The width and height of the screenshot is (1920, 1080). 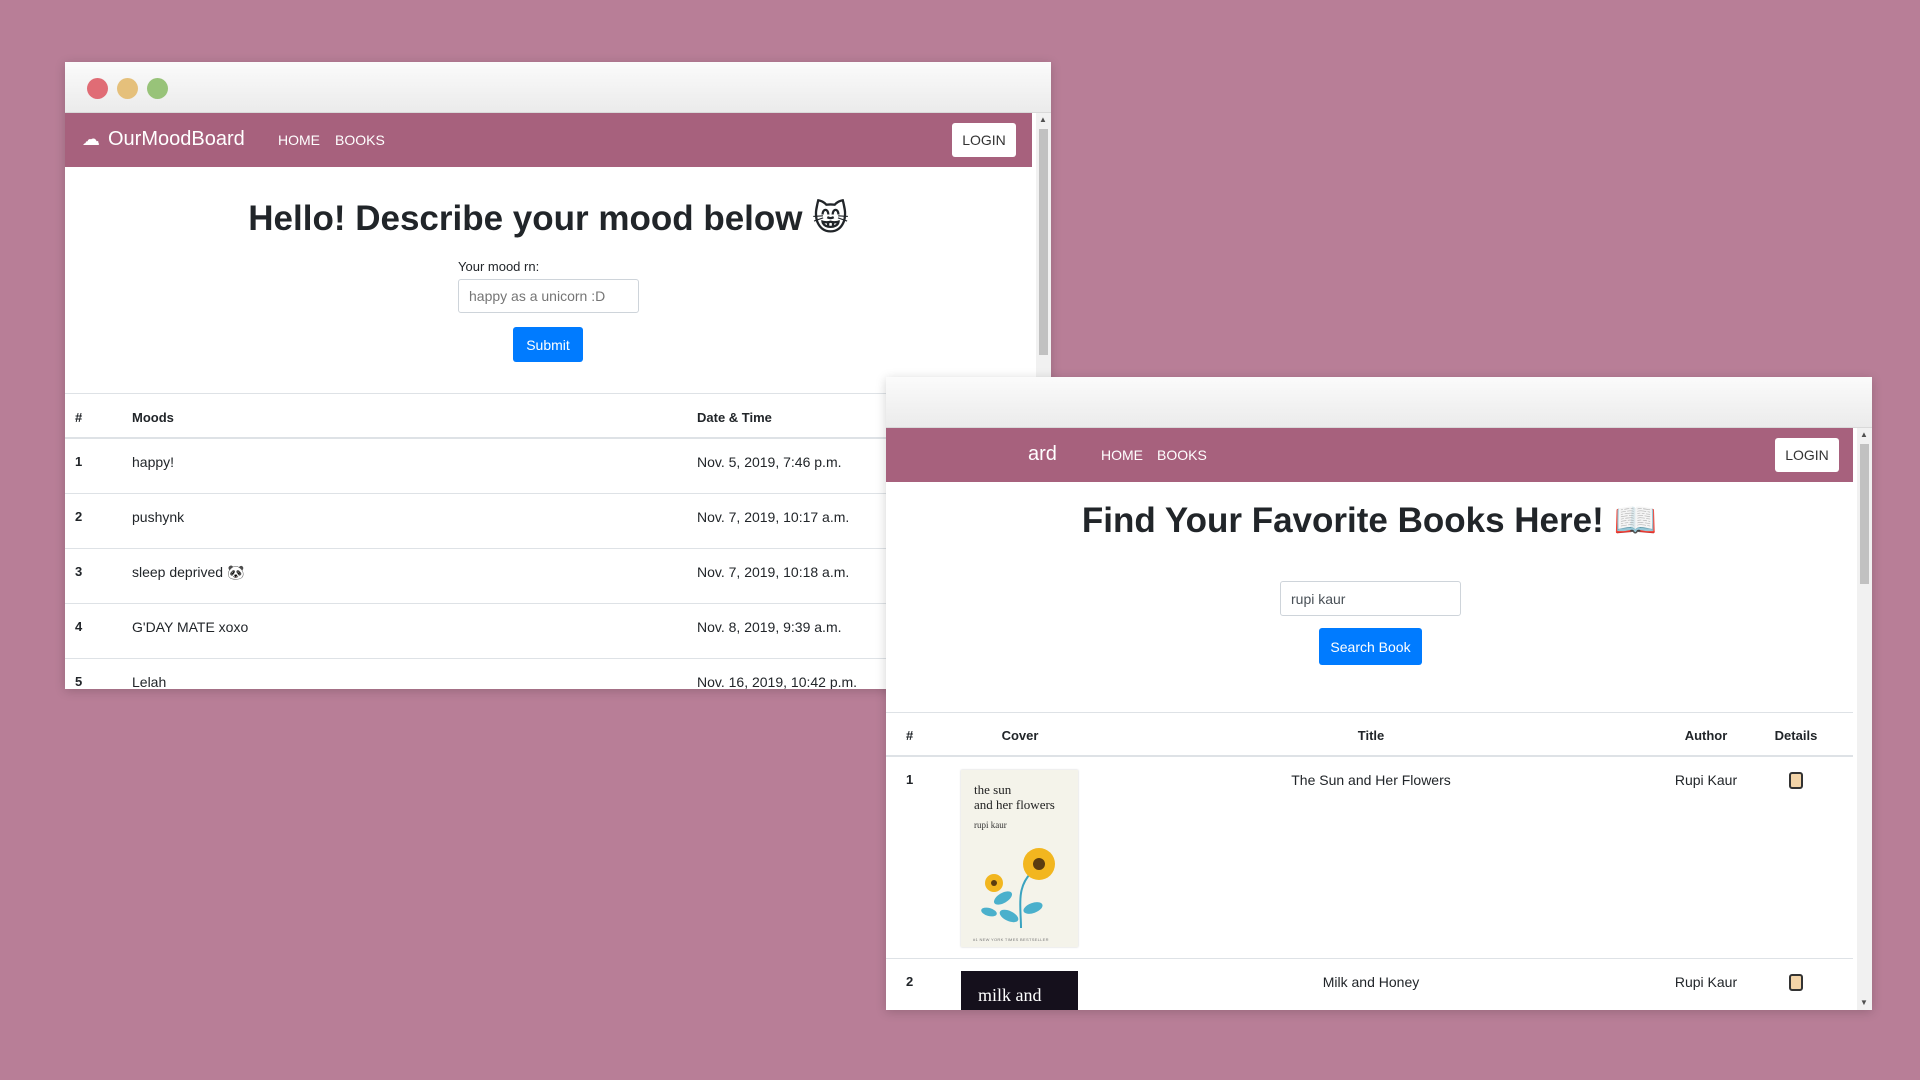 What do you see at coordinates (548, 344) in the screenshot?
I see `submit-button: Submit` at bounding box center [548, 344].